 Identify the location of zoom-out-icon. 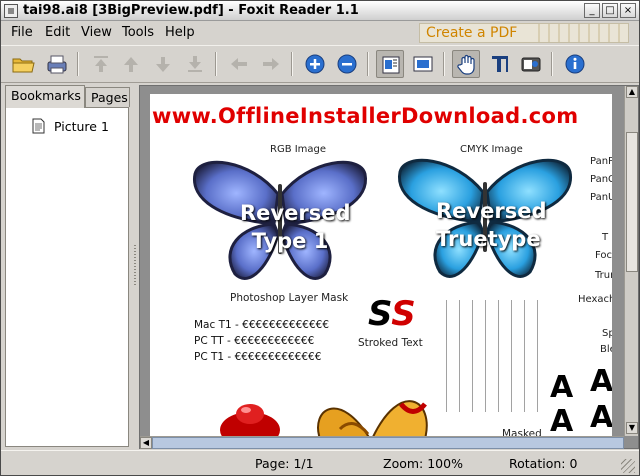
(347, 64).